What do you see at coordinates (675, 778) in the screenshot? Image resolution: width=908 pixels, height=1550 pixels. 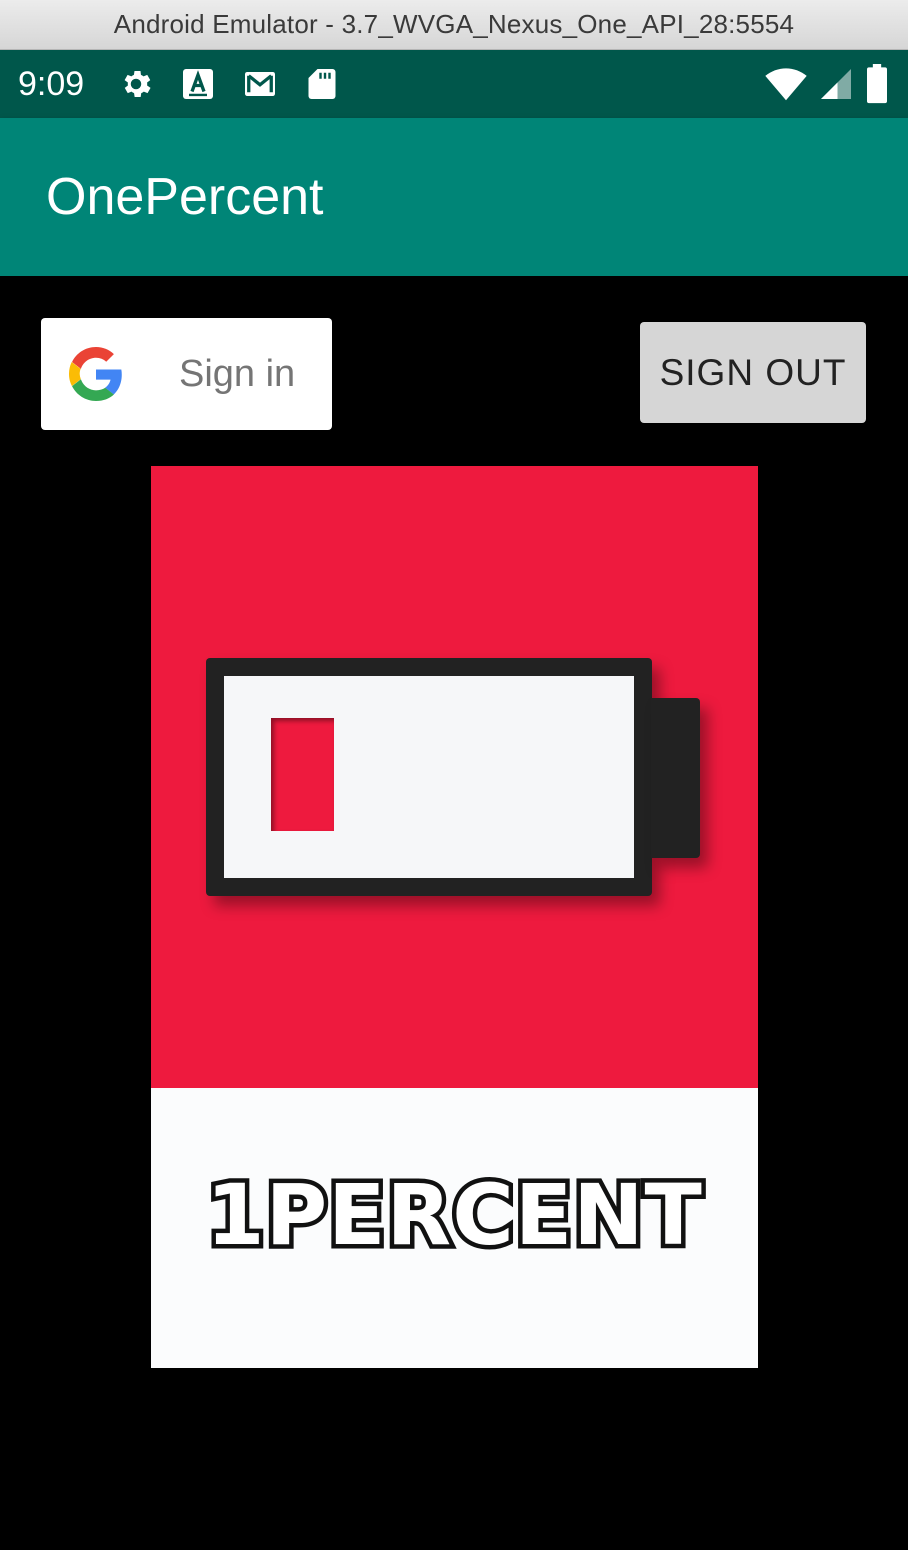 I see `battery-tip` at bounding box center [675, 778].